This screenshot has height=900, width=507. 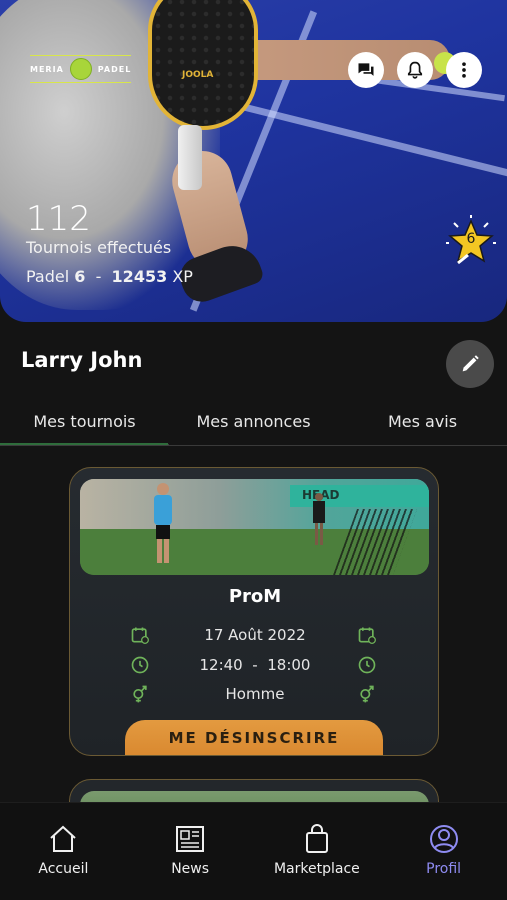 I want to click on notifications-button, so click(x=415, y=70).